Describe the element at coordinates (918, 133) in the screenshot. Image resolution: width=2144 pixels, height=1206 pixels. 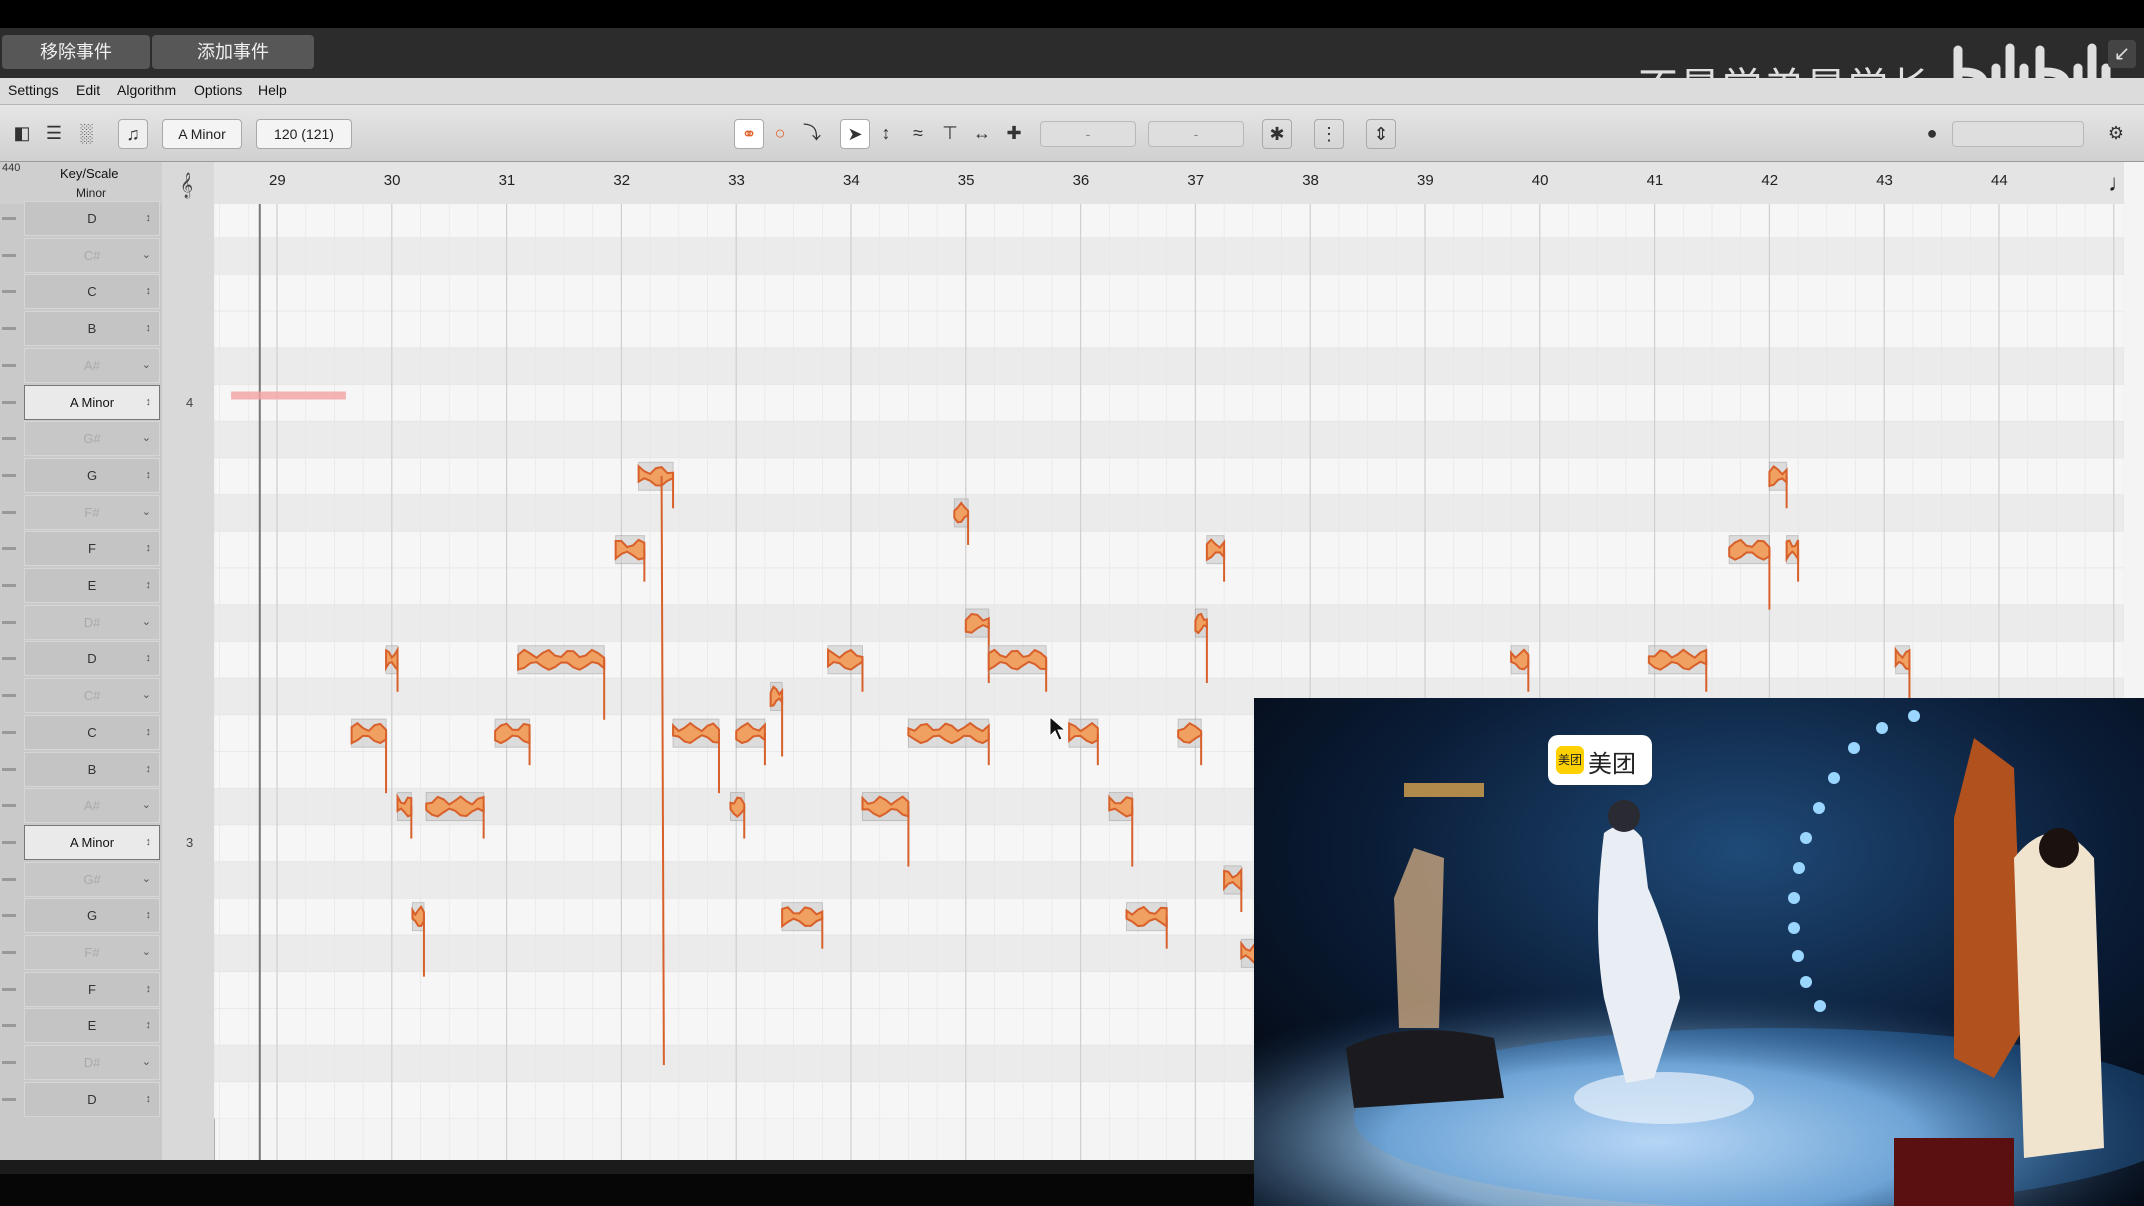
I see `pitch-drift-icon: ≈` at that location.